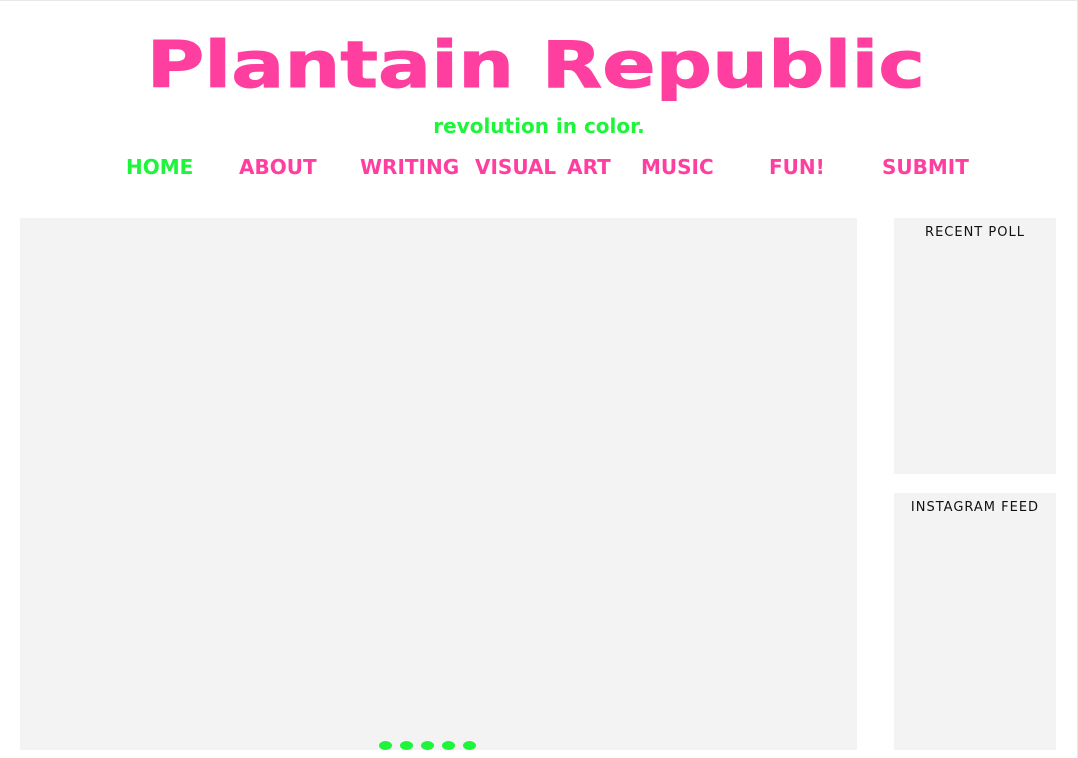 The height and width of the screenshot is (758, 1078). What do you see at coordinates (975, 621) in the screenshot?
I see `instagram-feed-widget: INSTAGRAM FEED` at bounding box center [975, 621].